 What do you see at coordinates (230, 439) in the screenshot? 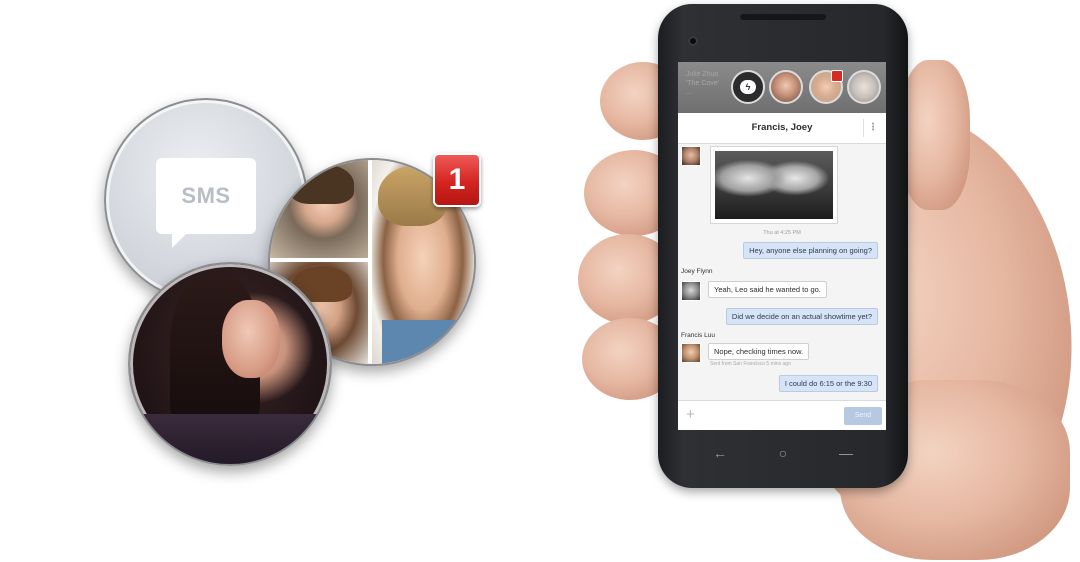
I see `photo-shirt` at bounding box center [230, 439].